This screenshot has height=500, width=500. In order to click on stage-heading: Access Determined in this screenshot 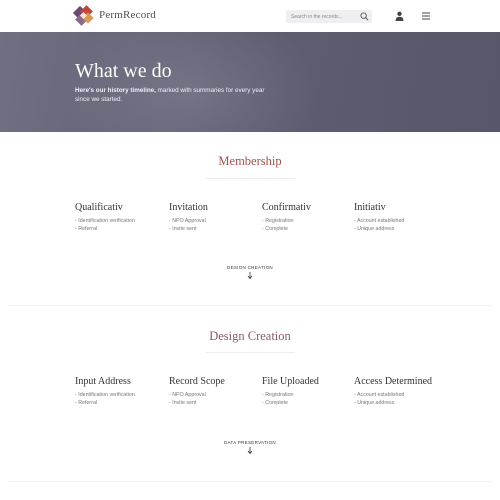, I will do `click(393, 381)`.